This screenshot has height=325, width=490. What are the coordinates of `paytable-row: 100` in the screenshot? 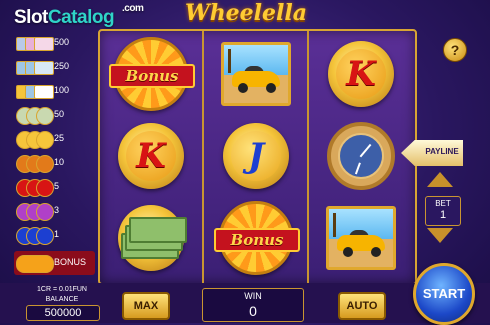 It's located at (54, 92).